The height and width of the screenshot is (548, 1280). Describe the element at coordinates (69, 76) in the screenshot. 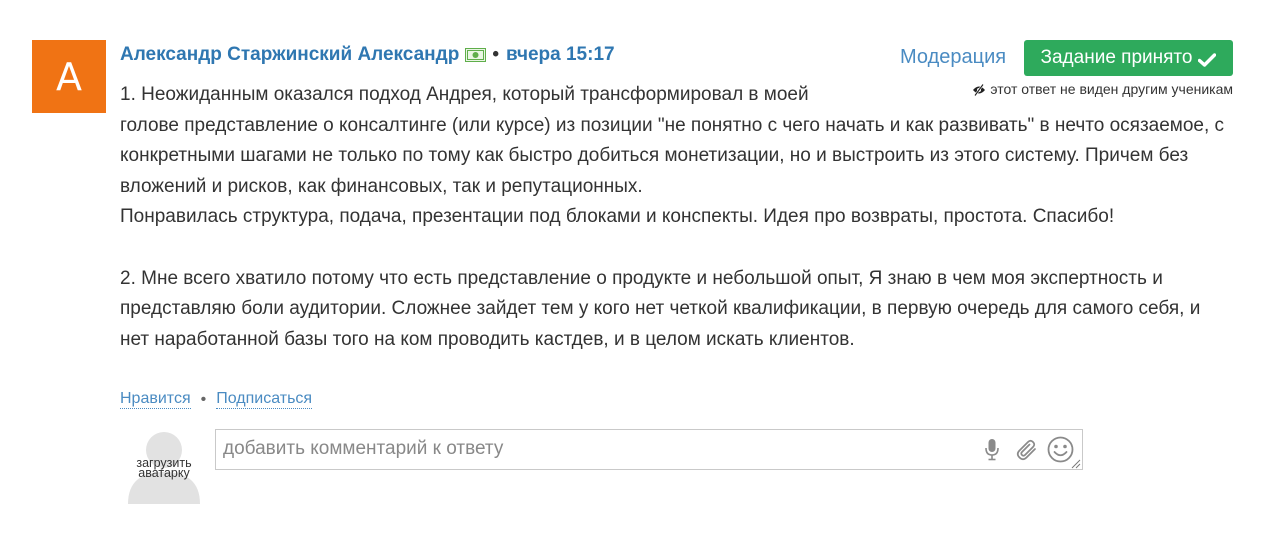

I see `author-avatar: А` at that location.